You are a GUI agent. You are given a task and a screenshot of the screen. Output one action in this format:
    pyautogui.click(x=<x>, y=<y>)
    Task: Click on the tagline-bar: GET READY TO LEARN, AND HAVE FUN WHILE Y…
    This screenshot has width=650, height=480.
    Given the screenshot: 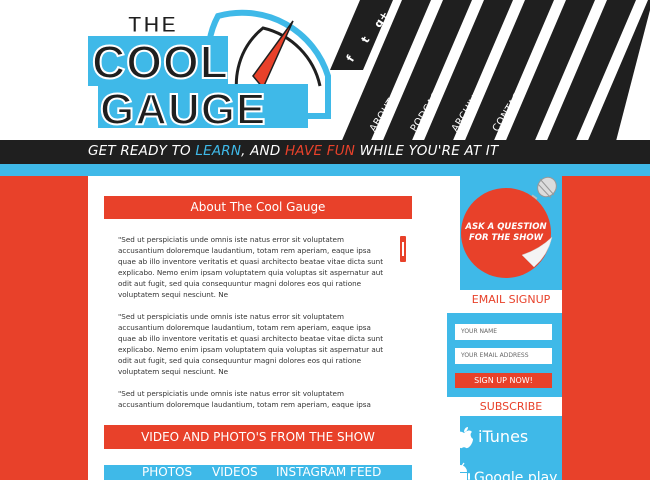 What is the action you would take?
    pyautogui.click(x=325, y=152)
    